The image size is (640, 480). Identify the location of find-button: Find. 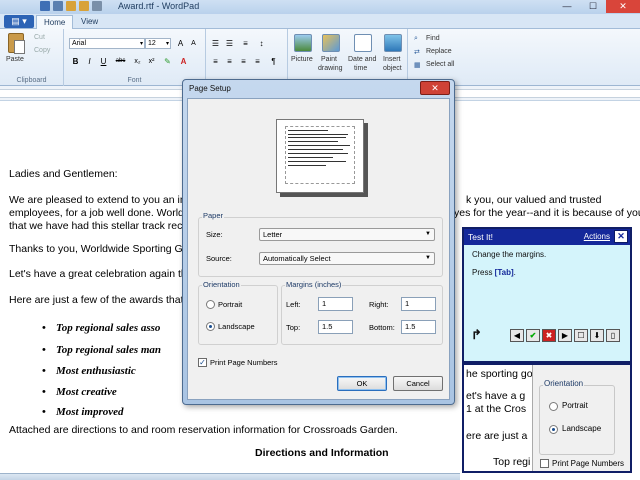
(433, 38).